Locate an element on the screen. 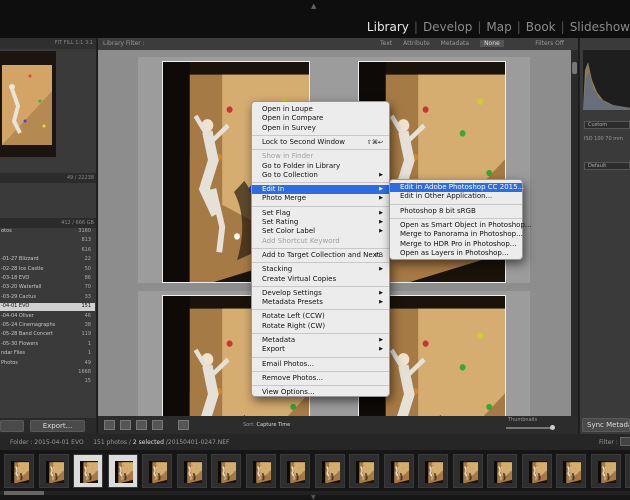  folder-item: -05-24 Cinemagraphs 38 is located at coordinates (47, 326).